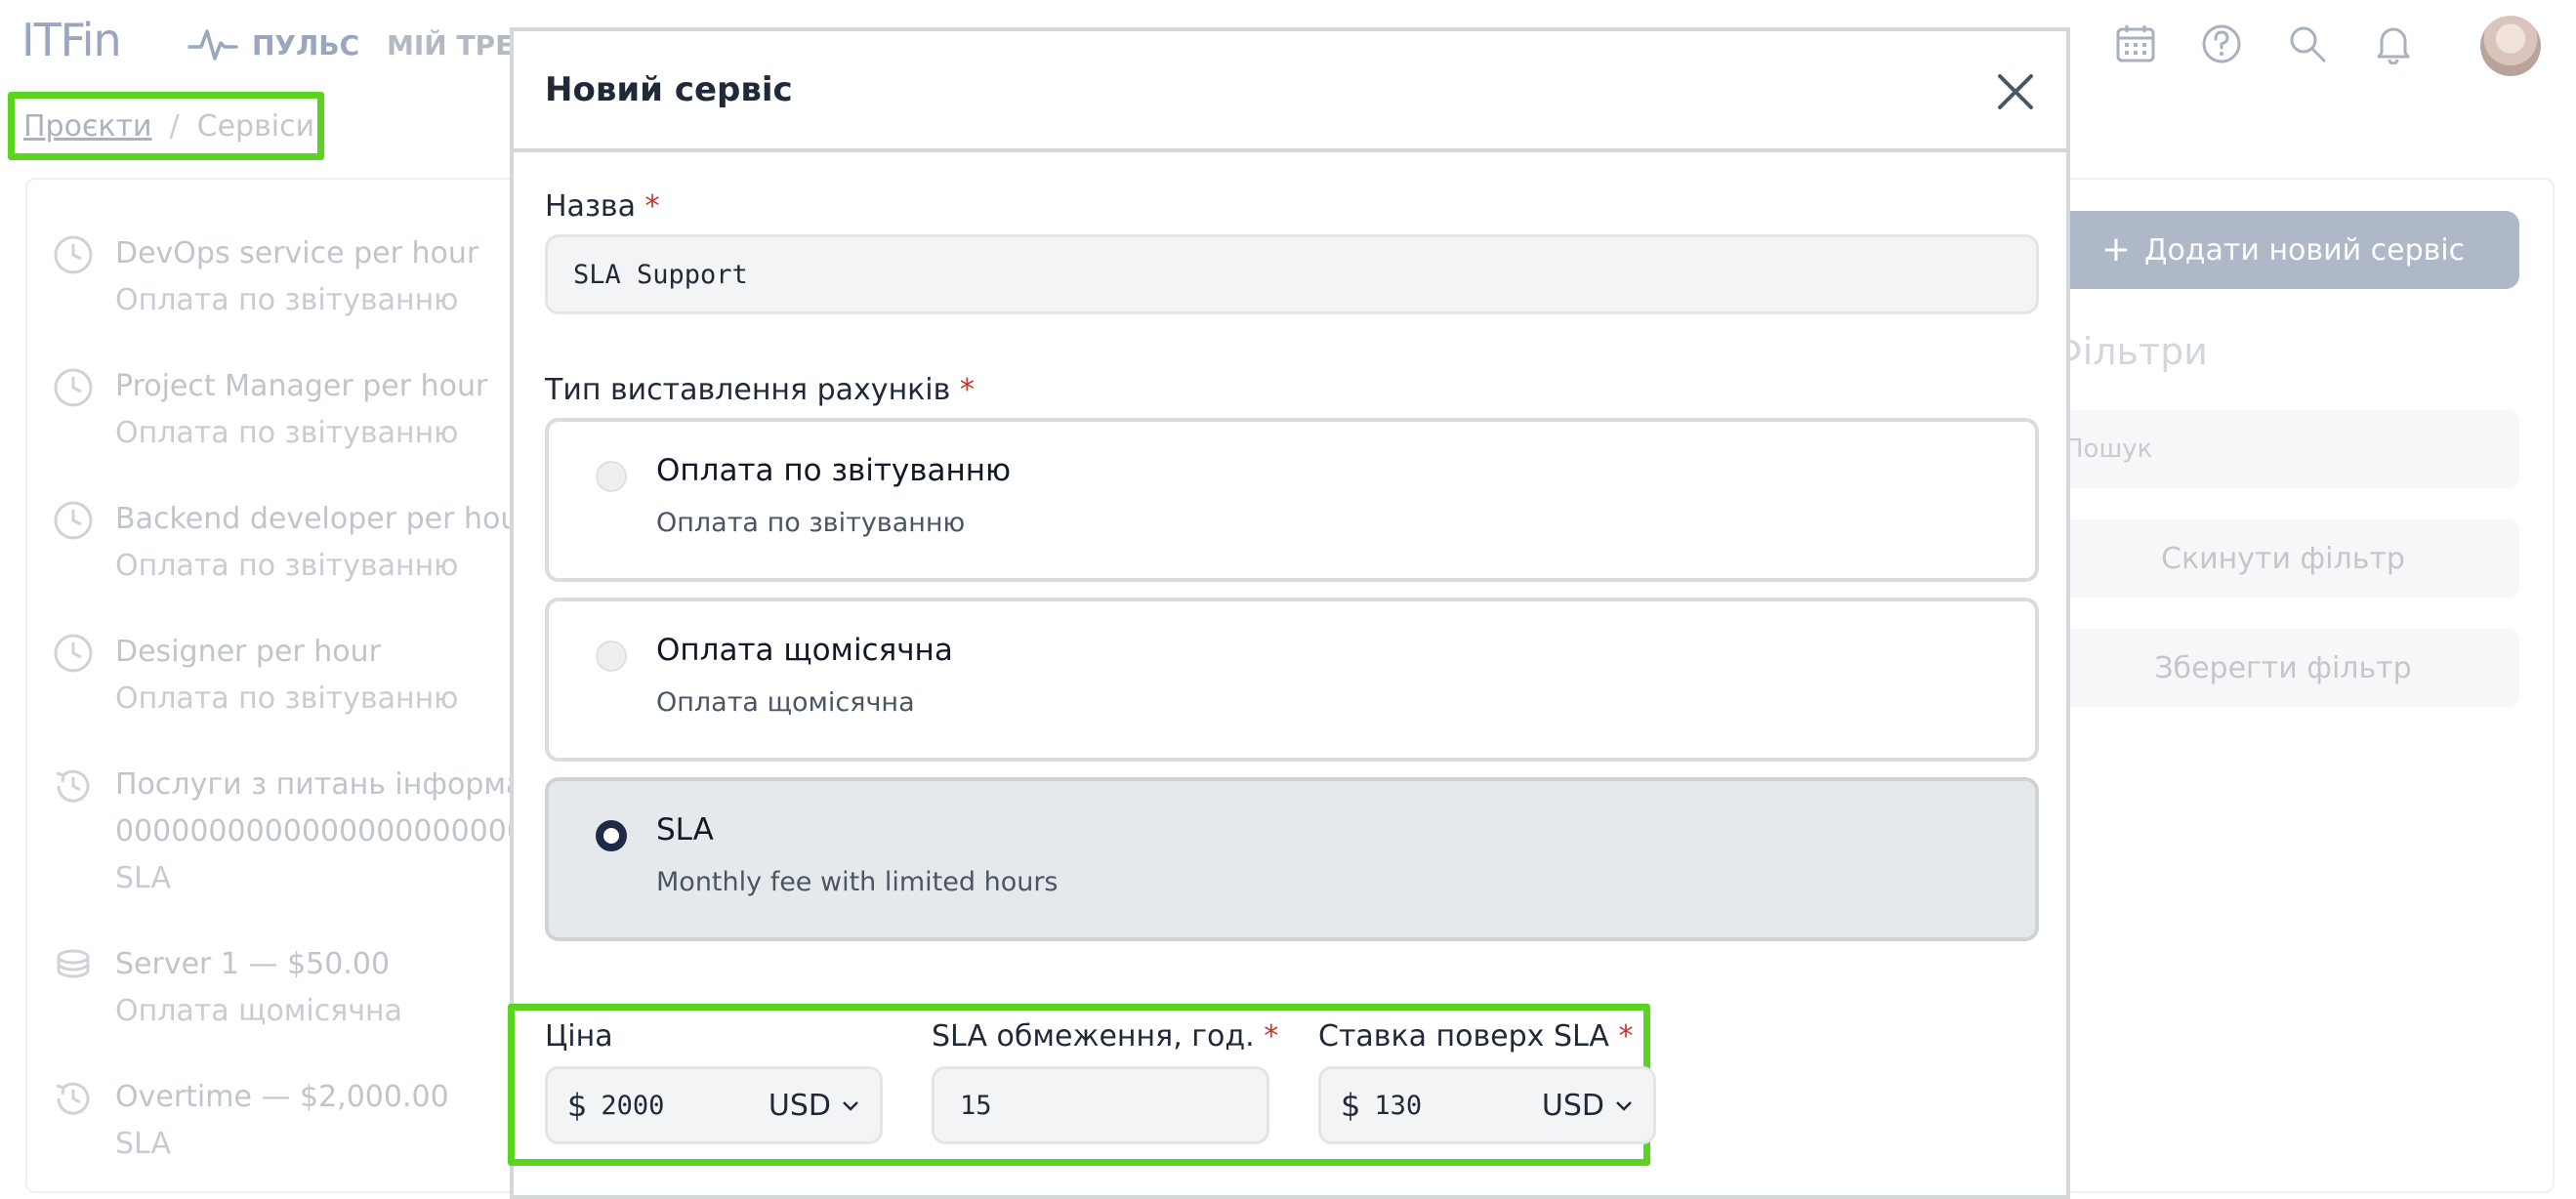  What do you see at coordinates (1572, 1105) in the screenshot?
I see `over-rate-currency-label: USD` at bounding box center [1572, 1105].